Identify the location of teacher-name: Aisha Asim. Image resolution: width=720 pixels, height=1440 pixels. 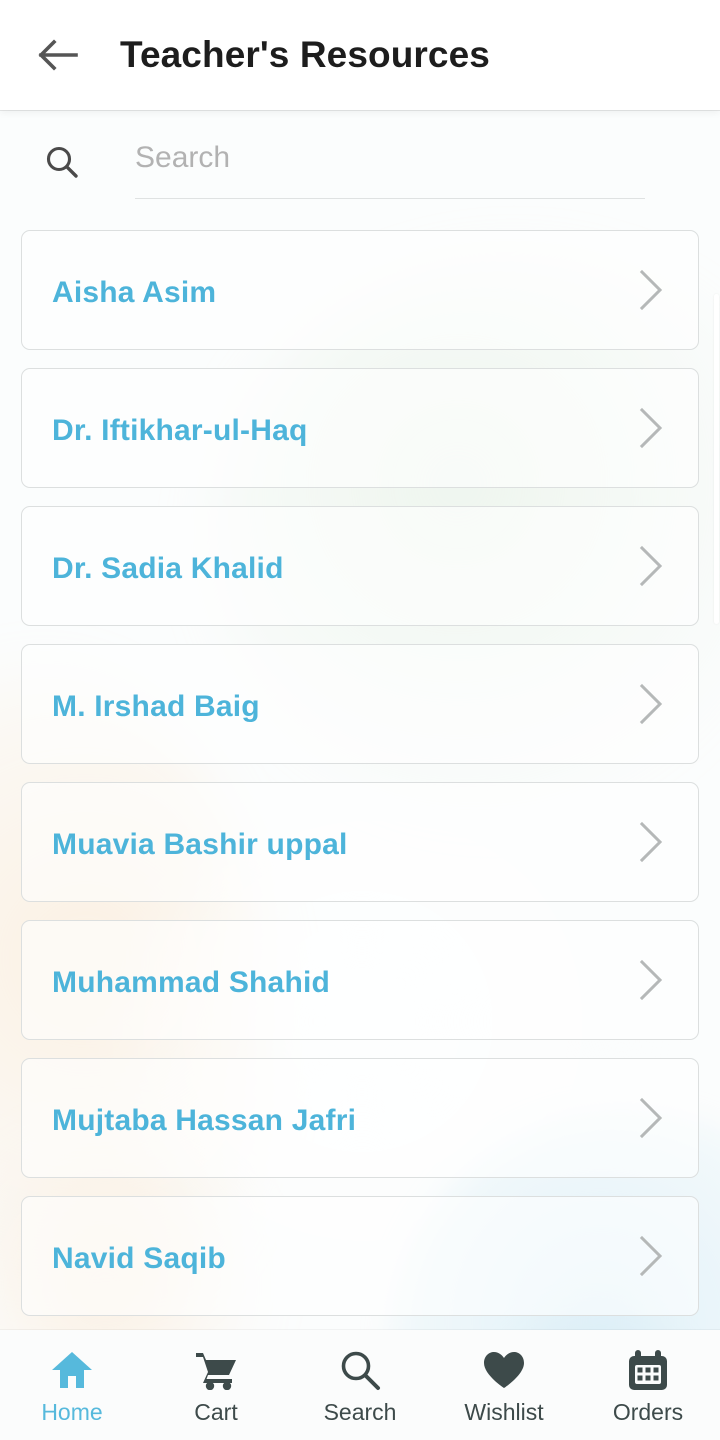
(134, 292).